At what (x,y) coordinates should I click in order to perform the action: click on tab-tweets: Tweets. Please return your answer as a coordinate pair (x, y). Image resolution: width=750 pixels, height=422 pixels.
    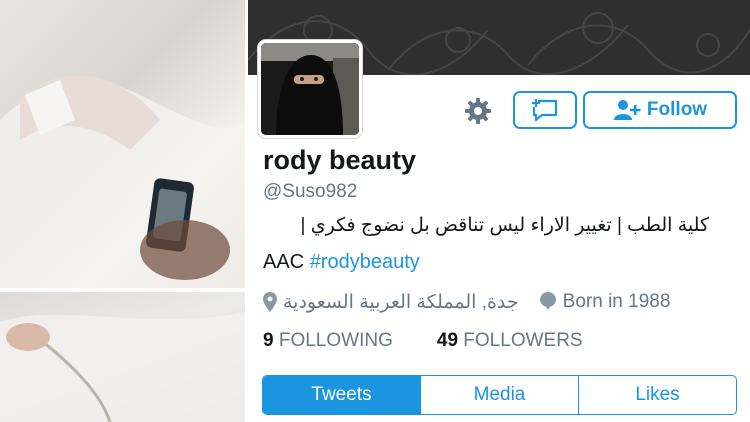
    Looking at the image, I should click on (341, 395).